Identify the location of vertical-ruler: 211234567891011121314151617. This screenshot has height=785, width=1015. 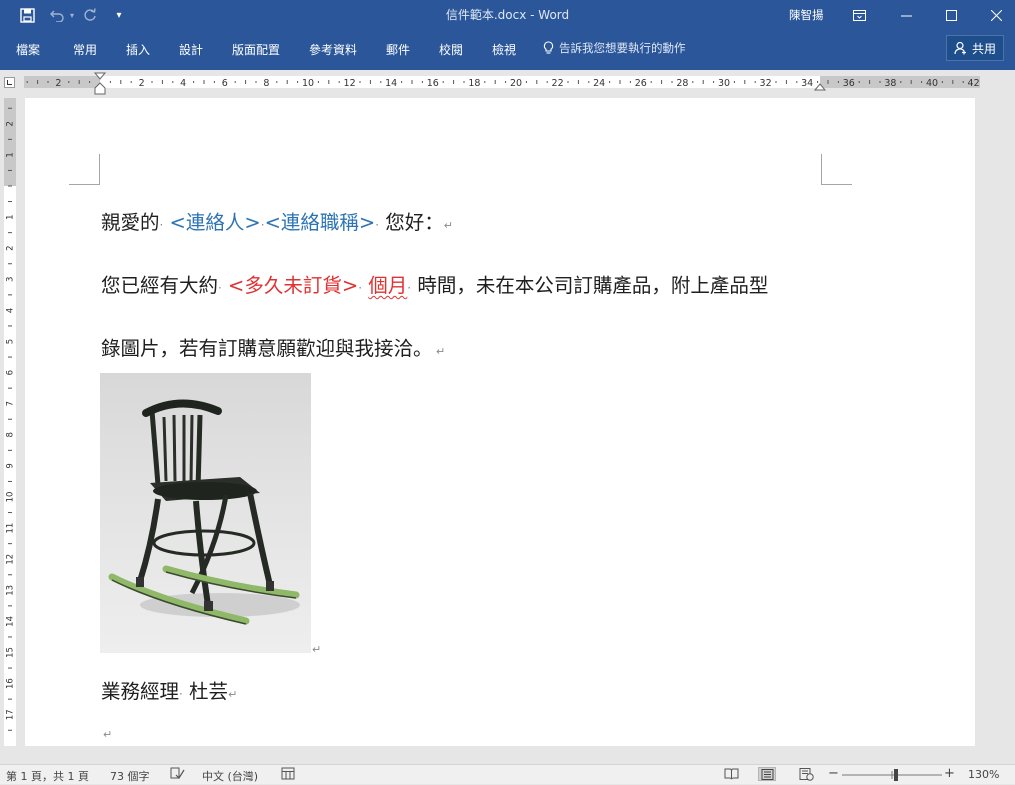
(10, 422).